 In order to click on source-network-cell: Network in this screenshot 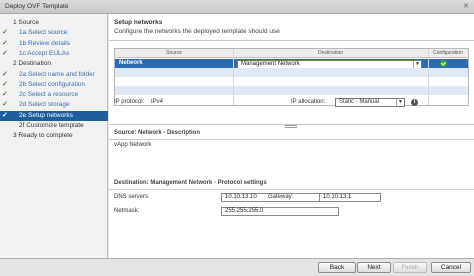, I will do `click(131, 63)`.